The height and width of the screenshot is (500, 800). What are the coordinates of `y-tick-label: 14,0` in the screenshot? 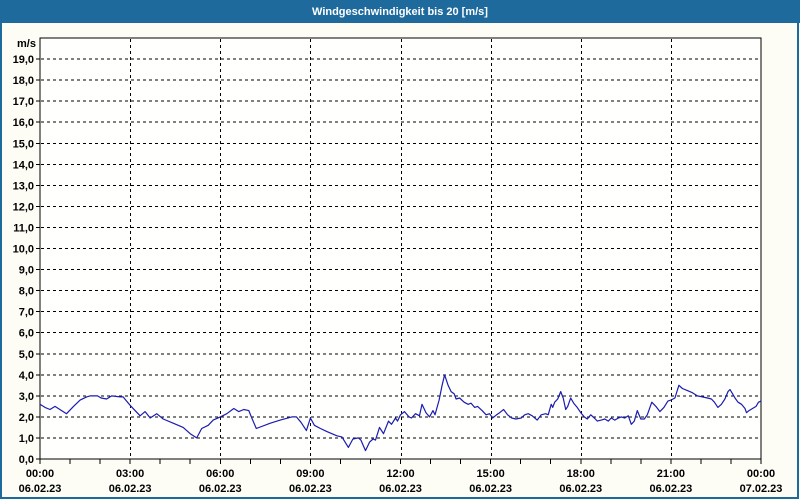 It's located at (23, 165).